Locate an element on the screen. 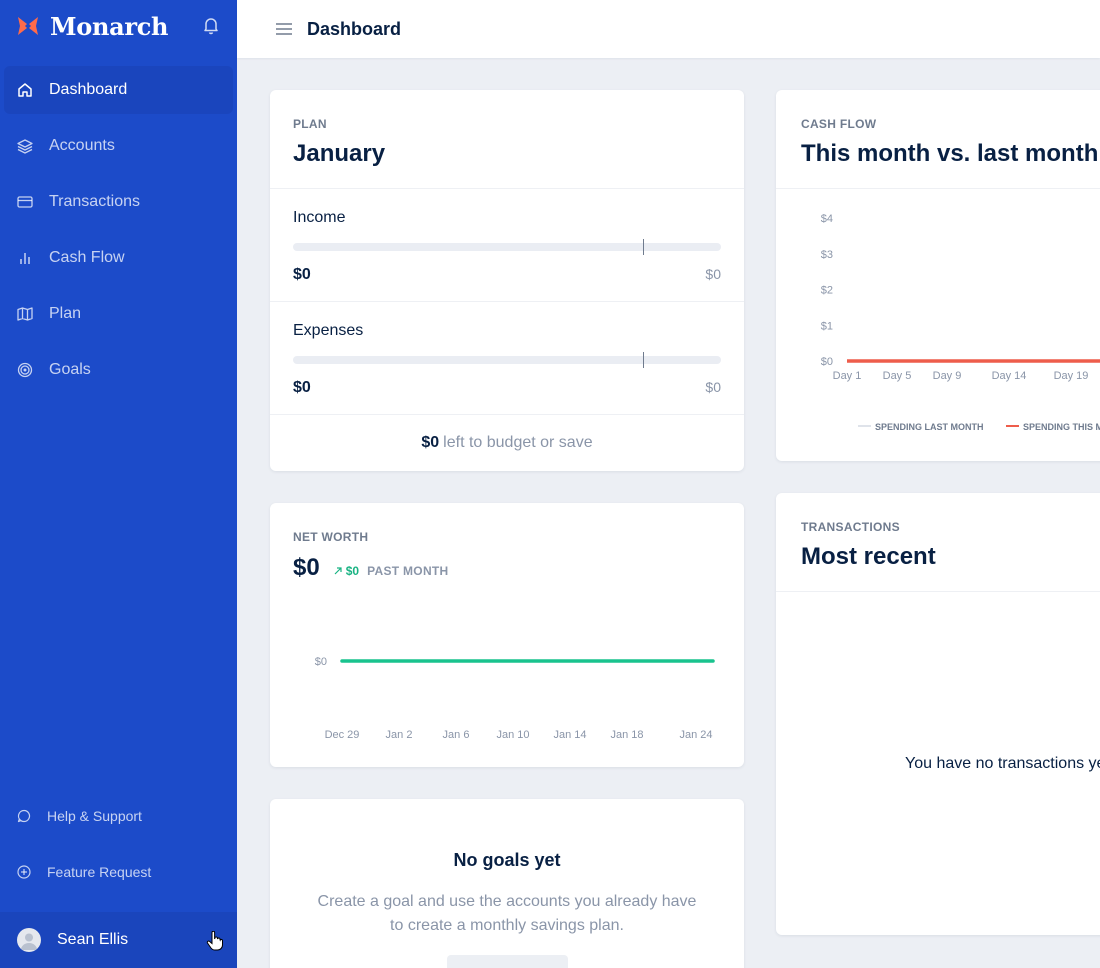  cash-flow-title: This month vs. last month is located at coordinates (950, 153).